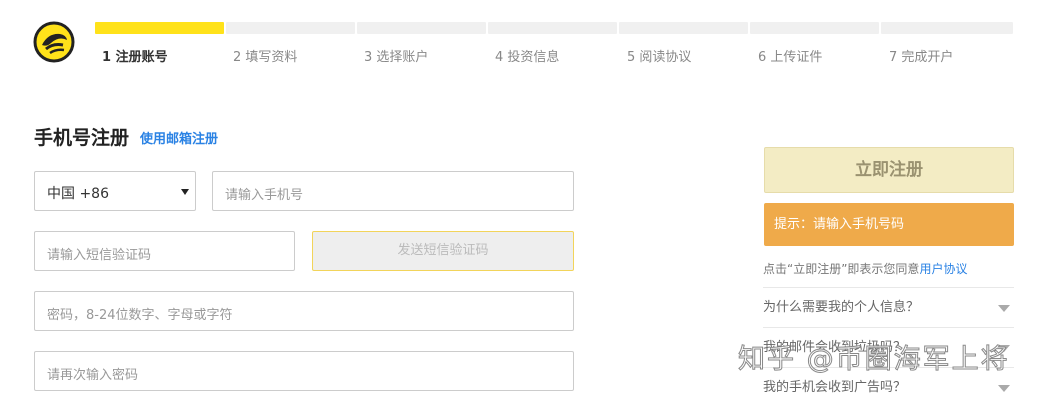 The height and width of the screenshot is (408, 1056). What do you see at coordinates (443, 251) in the screenshot?
I see `send-sms-code-button: 发送短信验证码` at bounding box center [443, 251].